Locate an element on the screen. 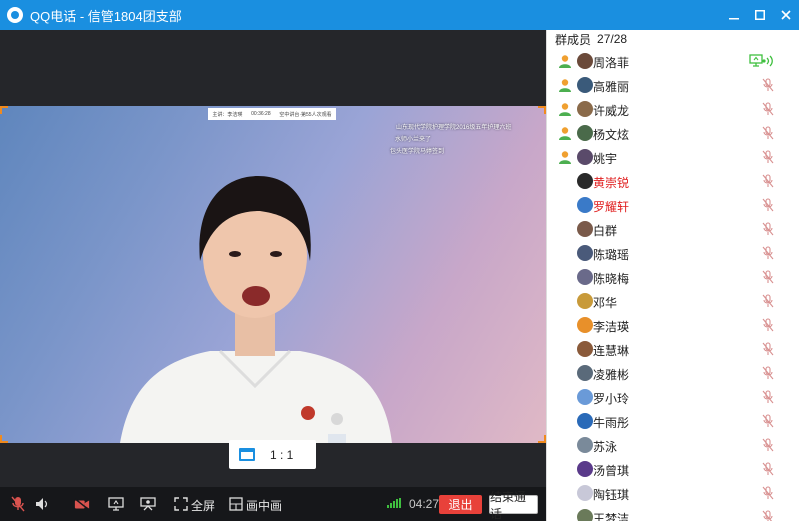  member-row: 陈晓梅 is located at coordinates (673, 277).